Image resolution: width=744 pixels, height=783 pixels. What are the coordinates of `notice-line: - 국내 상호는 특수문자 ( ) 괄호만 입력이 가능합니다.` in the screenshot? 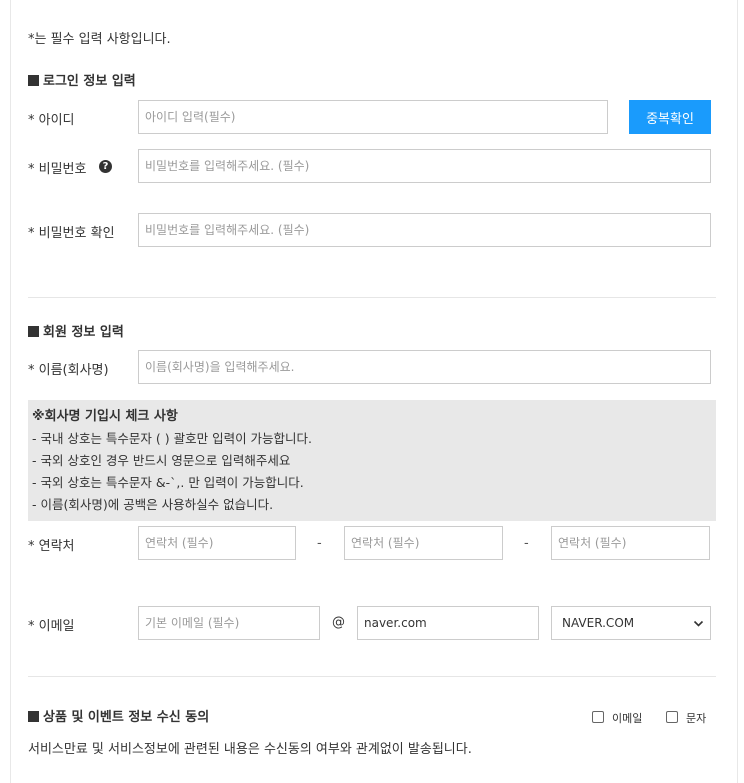 It's located at (172, 438).